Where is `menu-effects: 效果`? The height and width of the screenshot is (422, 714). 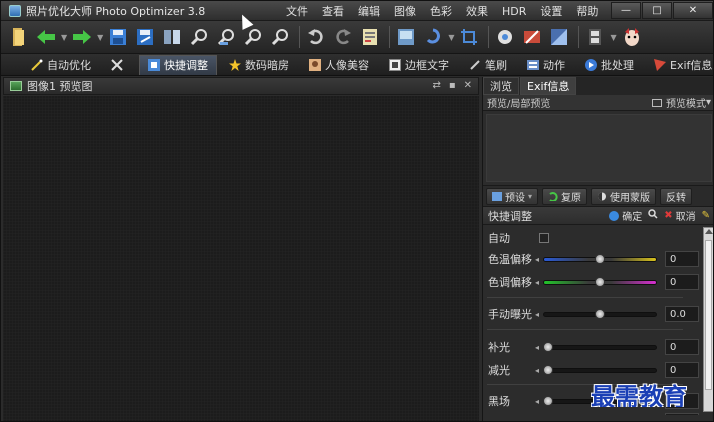
menu-effects: 效果 is located at coordinates (477, 11).